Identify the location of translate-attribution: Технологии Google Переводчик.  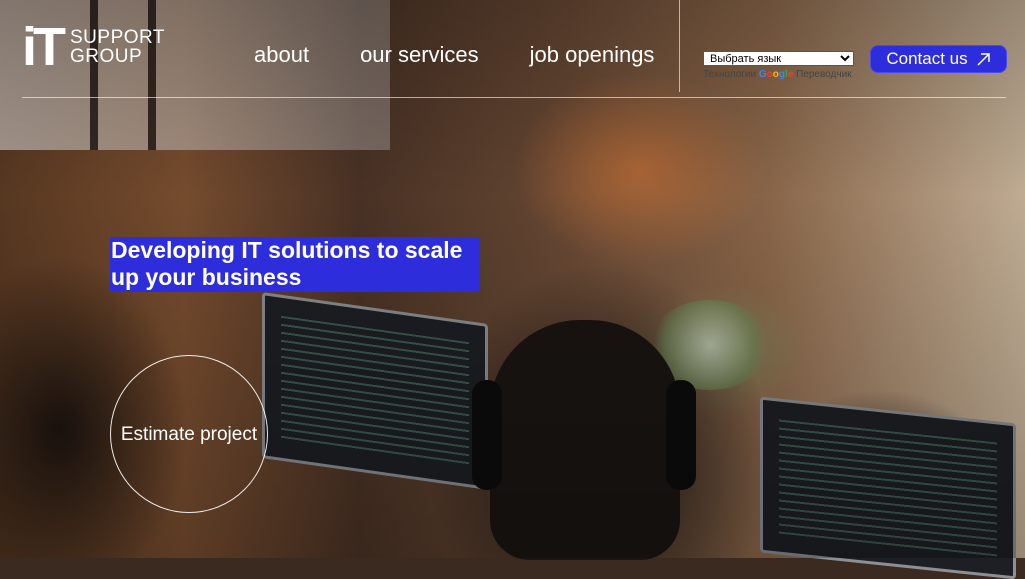
(777, 74).